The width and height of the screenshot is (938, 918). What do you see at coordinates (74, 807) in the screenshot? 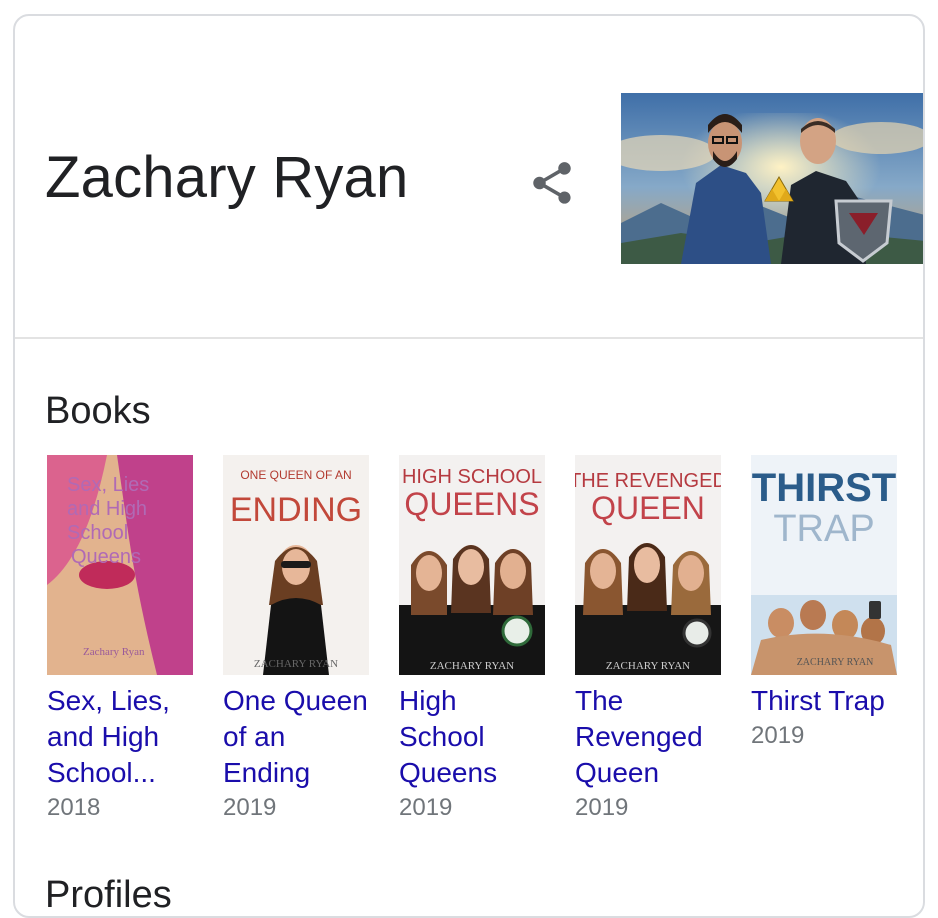
I see `book-year: 2018` at bounding box center [74, 807].